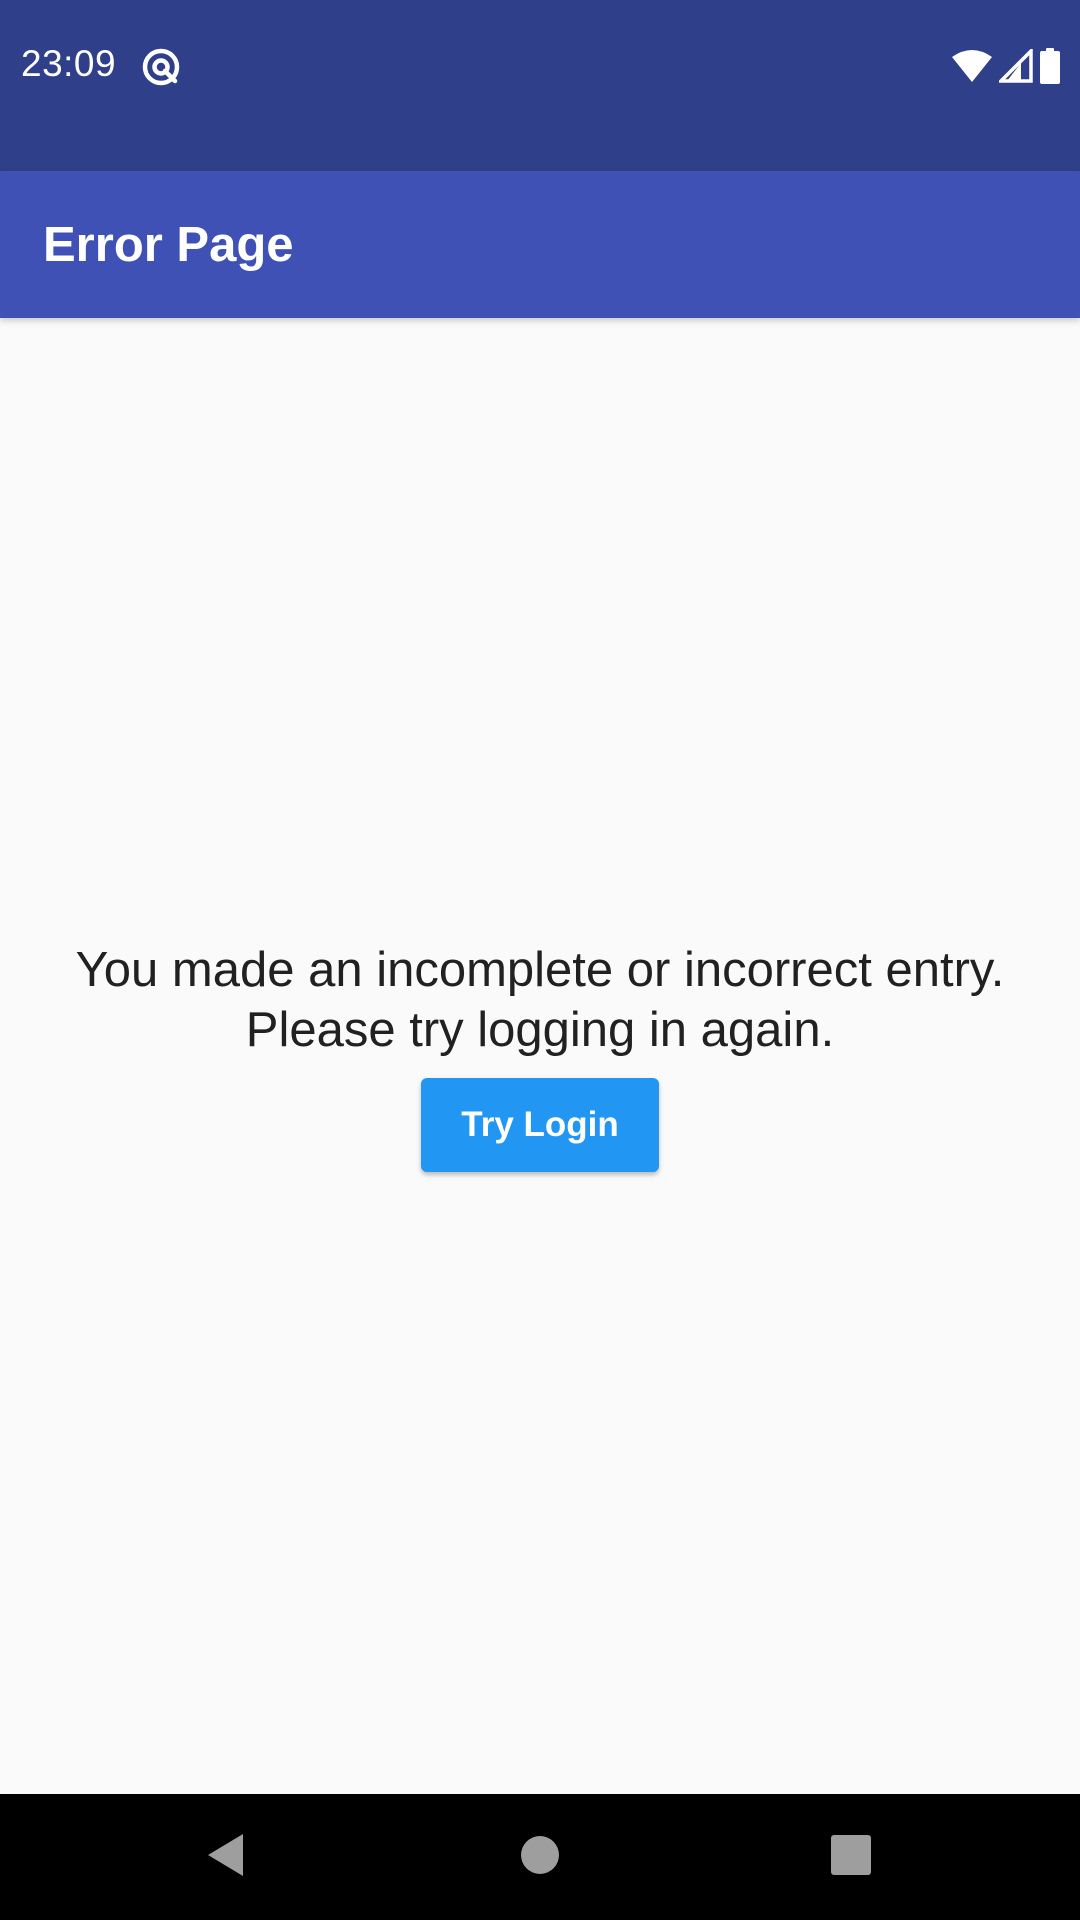 This screenshot has height=1920, width=1080. I want to click on status-icons, so click(1006, 66).